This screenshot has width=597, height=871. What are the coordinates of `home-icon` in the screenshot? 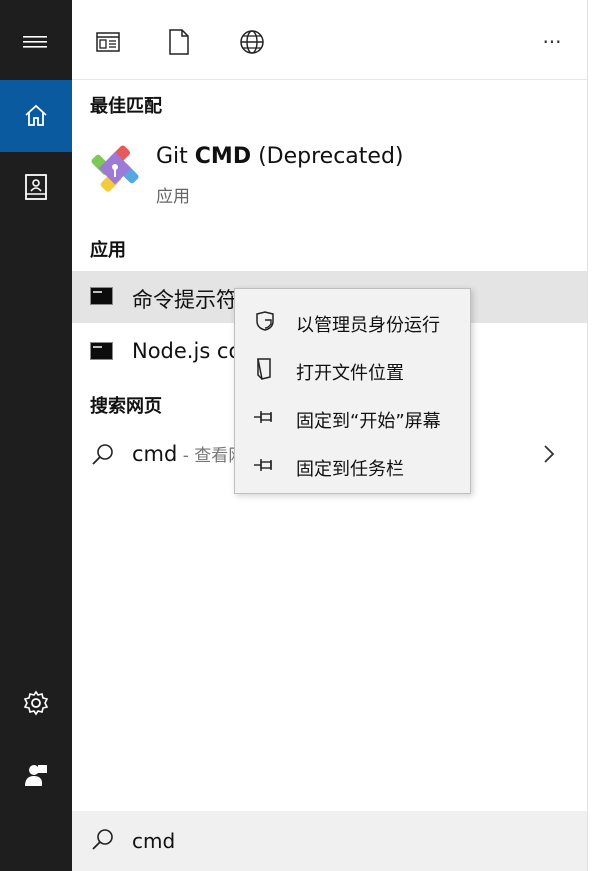 It's located at (36, 115).